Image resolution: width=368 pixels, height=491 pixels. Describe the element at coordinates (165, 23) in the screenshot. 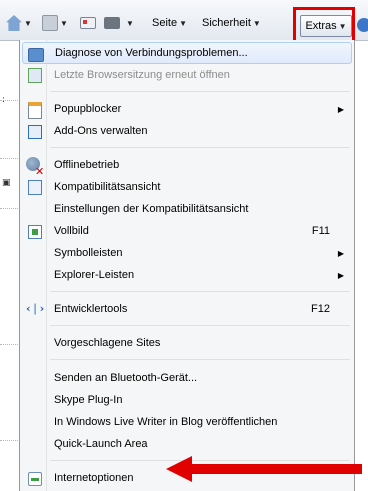

I see `seite-label: Seite` at that location.